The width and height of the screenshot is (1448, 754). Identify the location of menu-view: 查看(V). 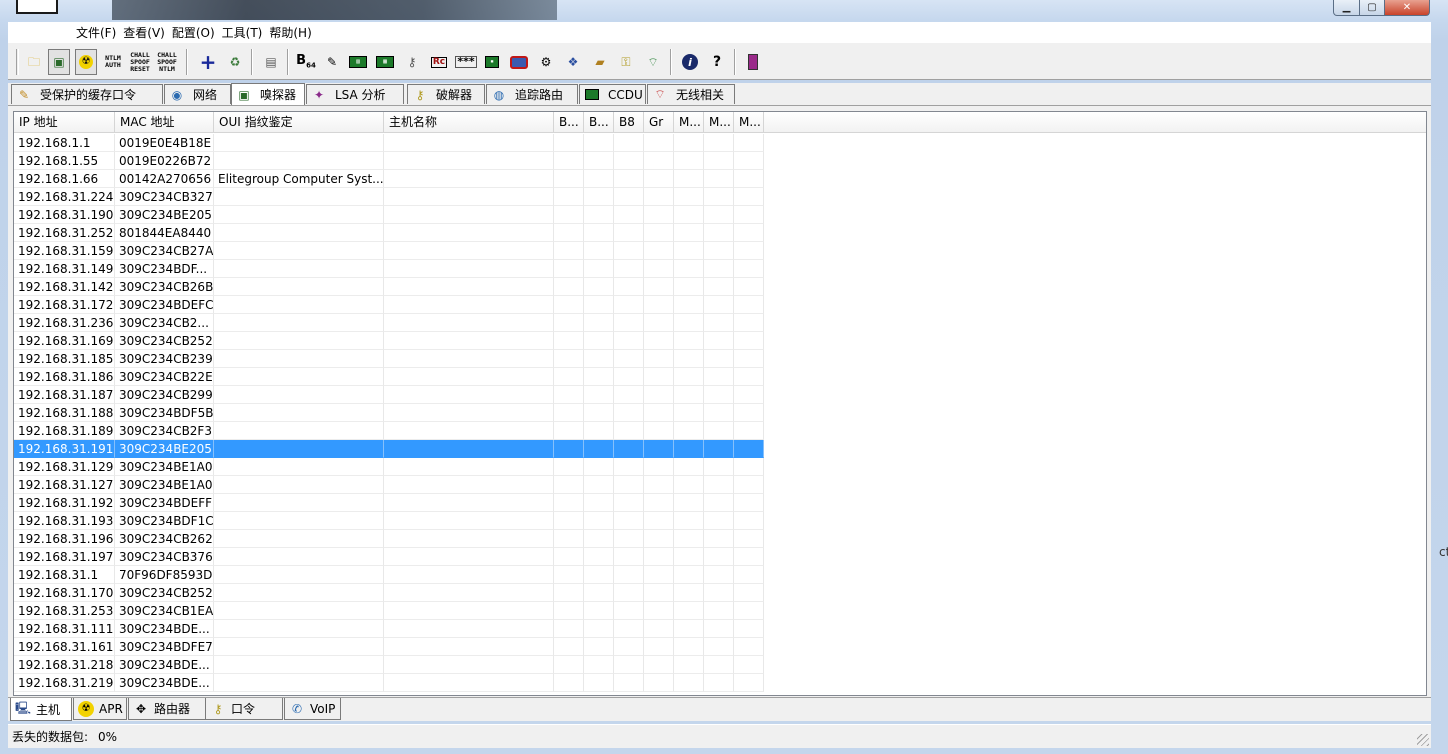
(147, 32).